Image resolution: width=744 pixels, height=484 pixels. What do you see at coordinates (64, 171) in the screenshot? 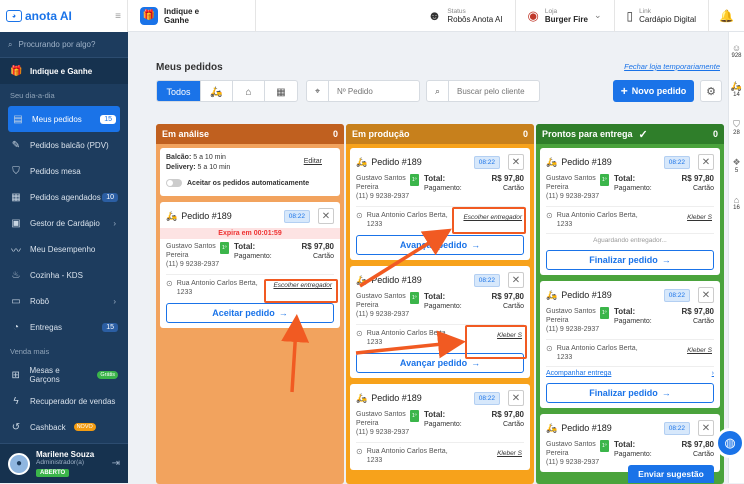
I see `sidebar-item-mesa: ⛉ Pedidos mesa` at bounding box center [64, 171].